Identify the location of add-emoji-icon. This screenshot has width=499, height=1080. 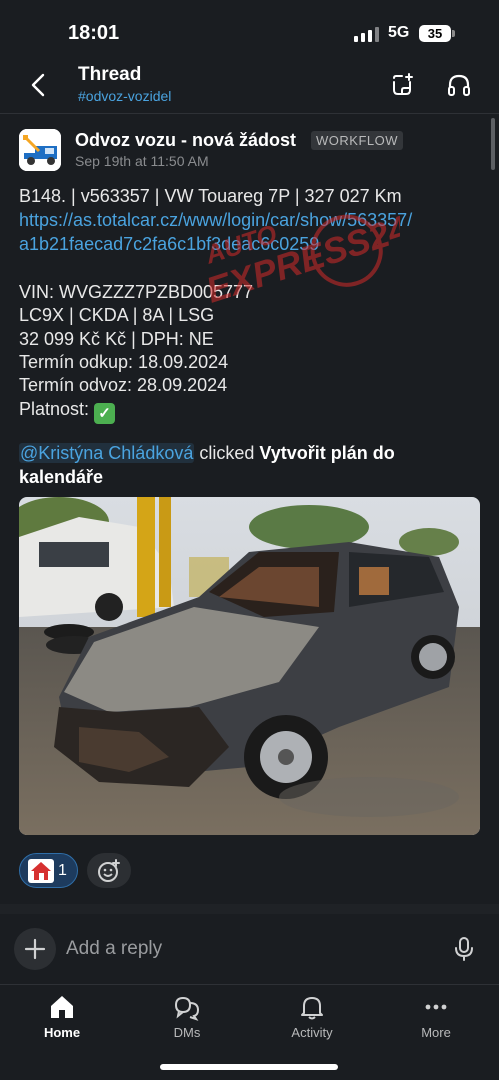
(109, 870).